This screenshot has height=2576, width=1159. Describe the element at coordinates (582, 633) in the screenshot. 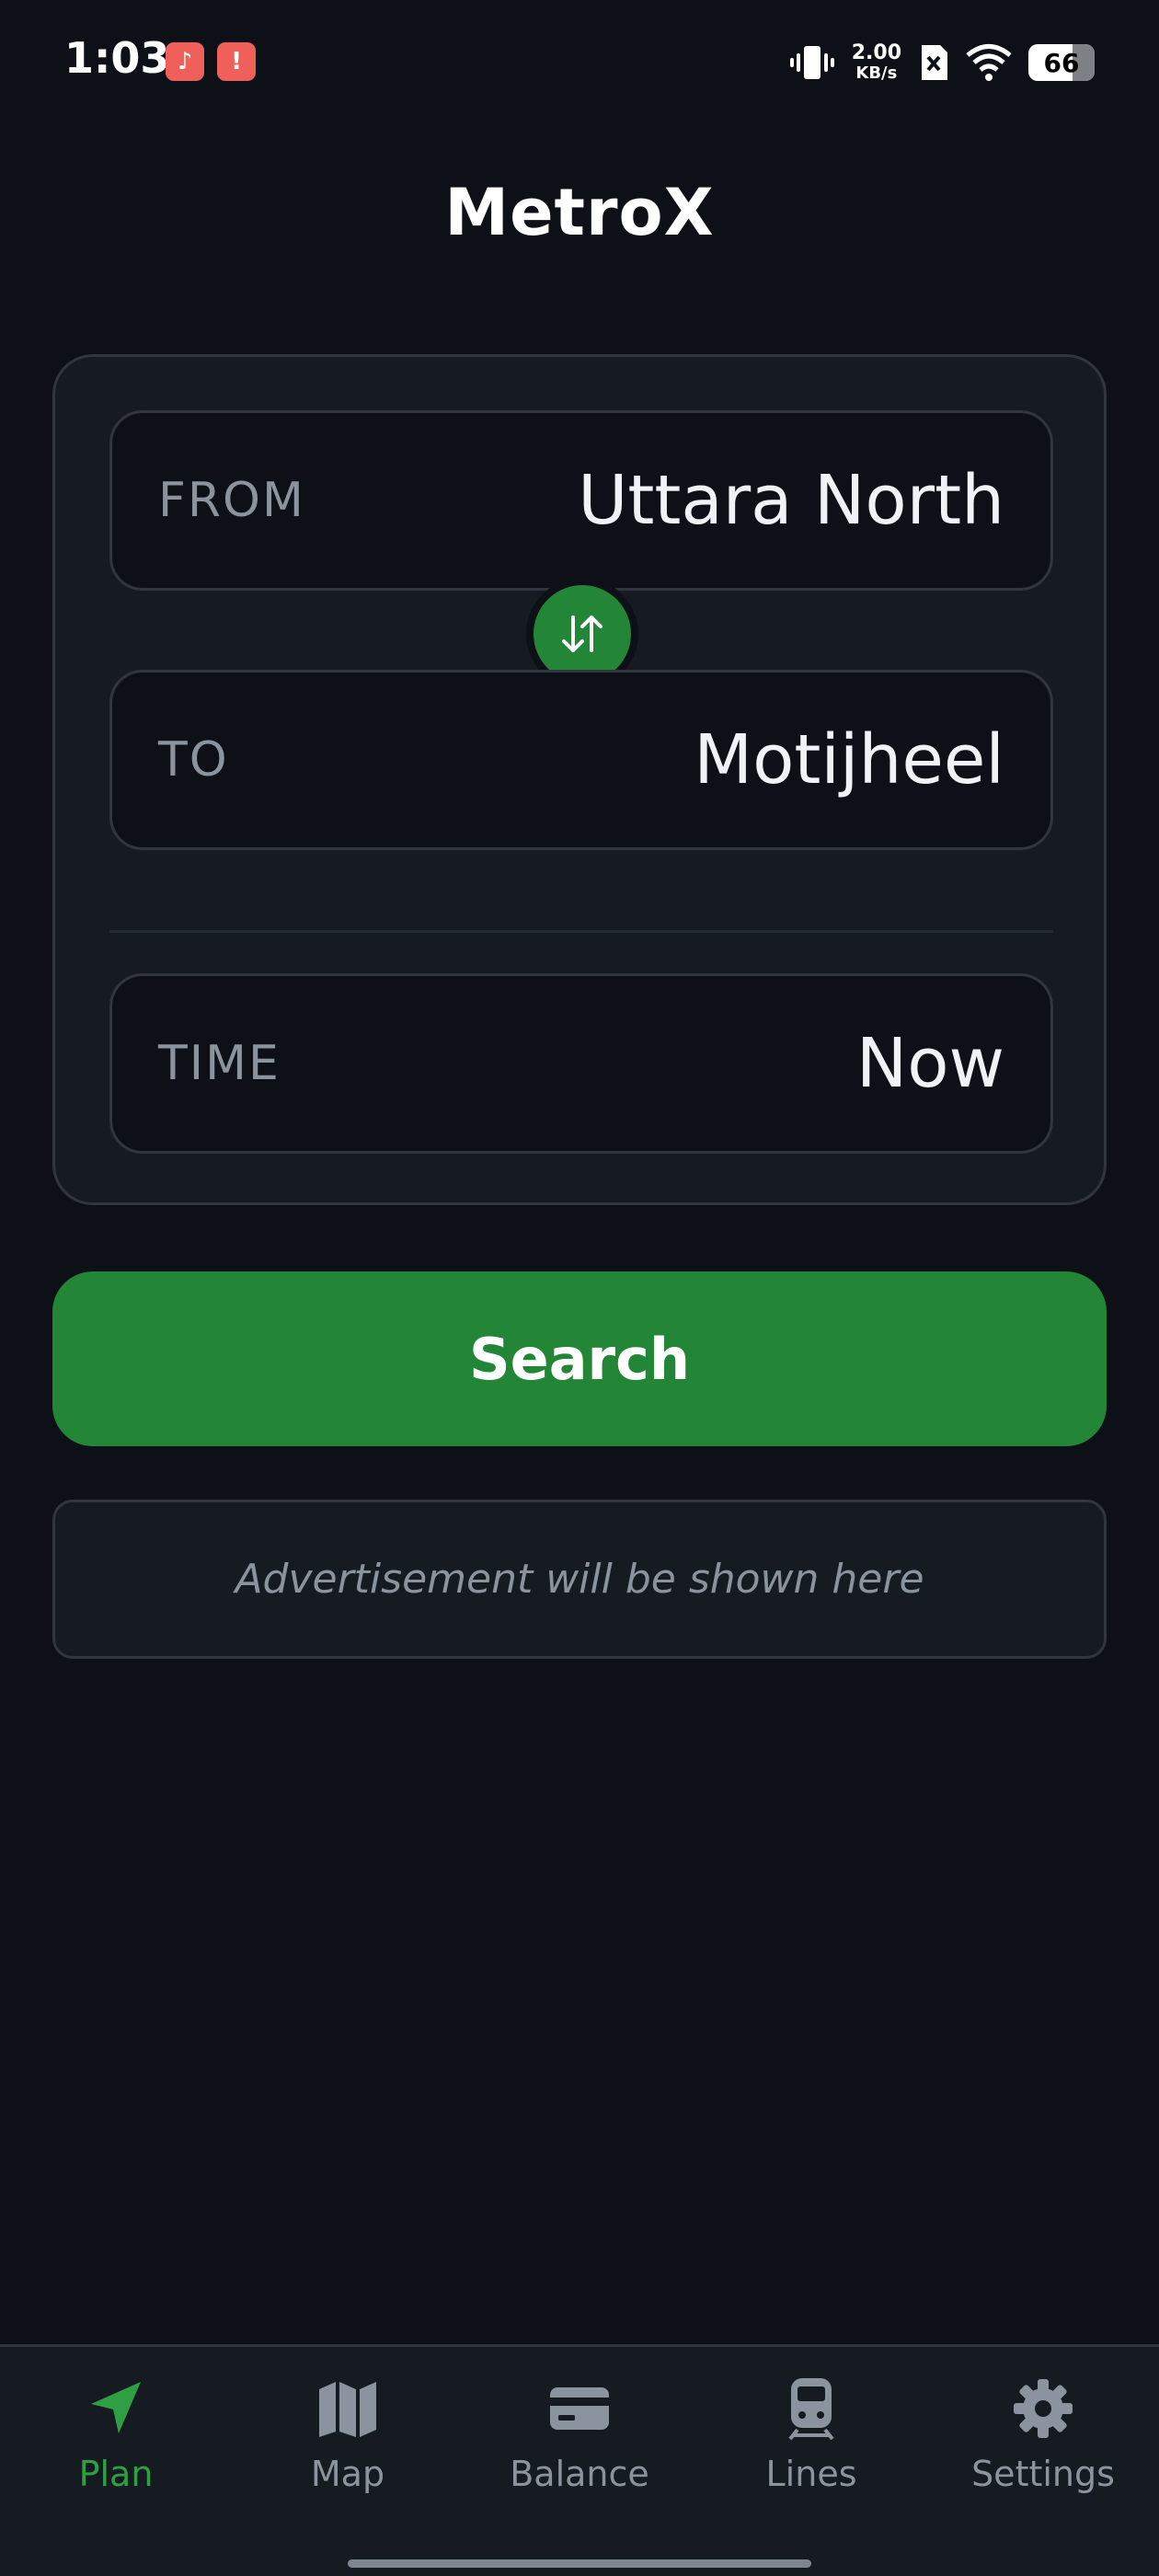

I see `swap-vertical-icon` at that location.